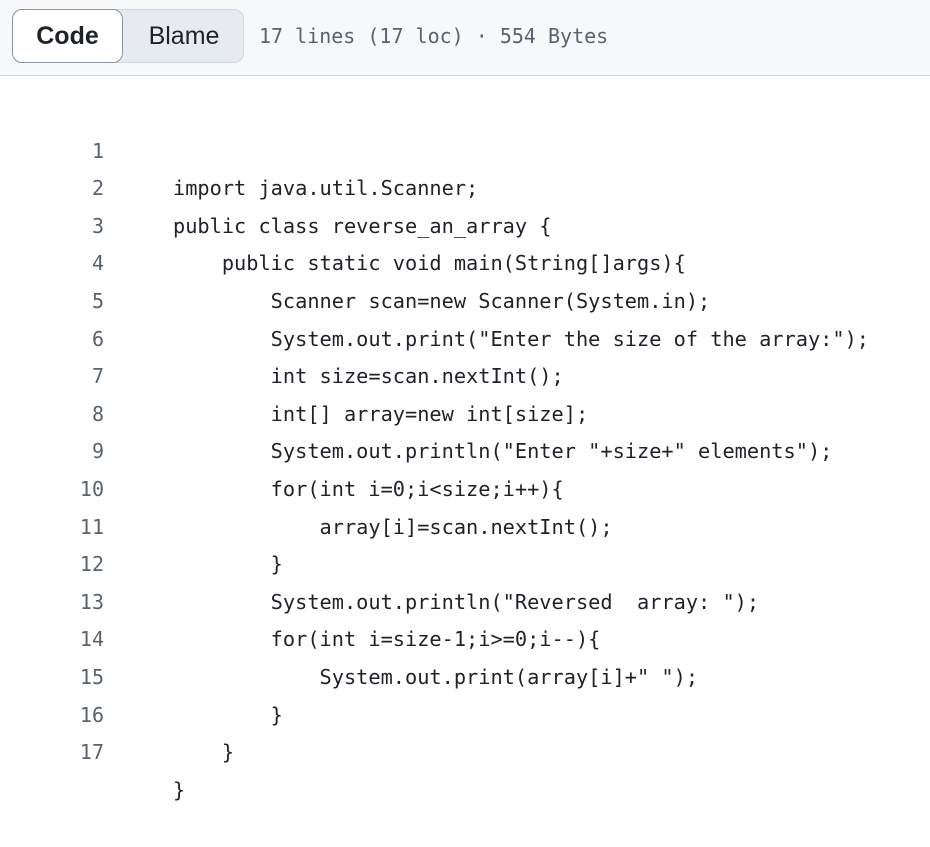 The width and height of the screenshot is (930, 847). I want to click on code-line: 1 import java.util.Scanner;, so click(465, 148).